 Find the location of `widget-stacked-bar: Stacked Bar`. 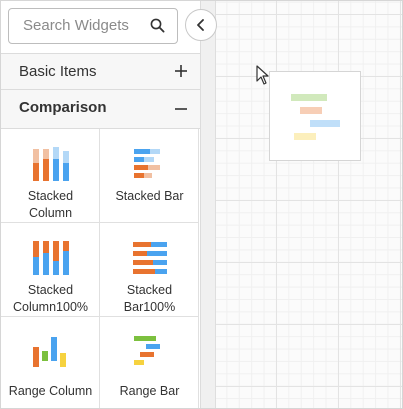

widget-stacked-bar: Stacked Bar is located at coordinates (149, 176).